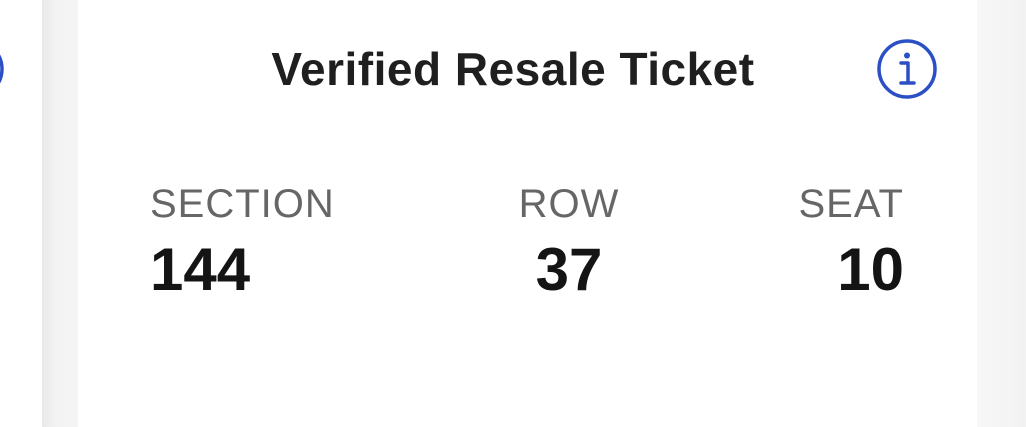 This screenshot has width=1026, height=427. I want to click on next-card-gutter, so click(1001, 213).